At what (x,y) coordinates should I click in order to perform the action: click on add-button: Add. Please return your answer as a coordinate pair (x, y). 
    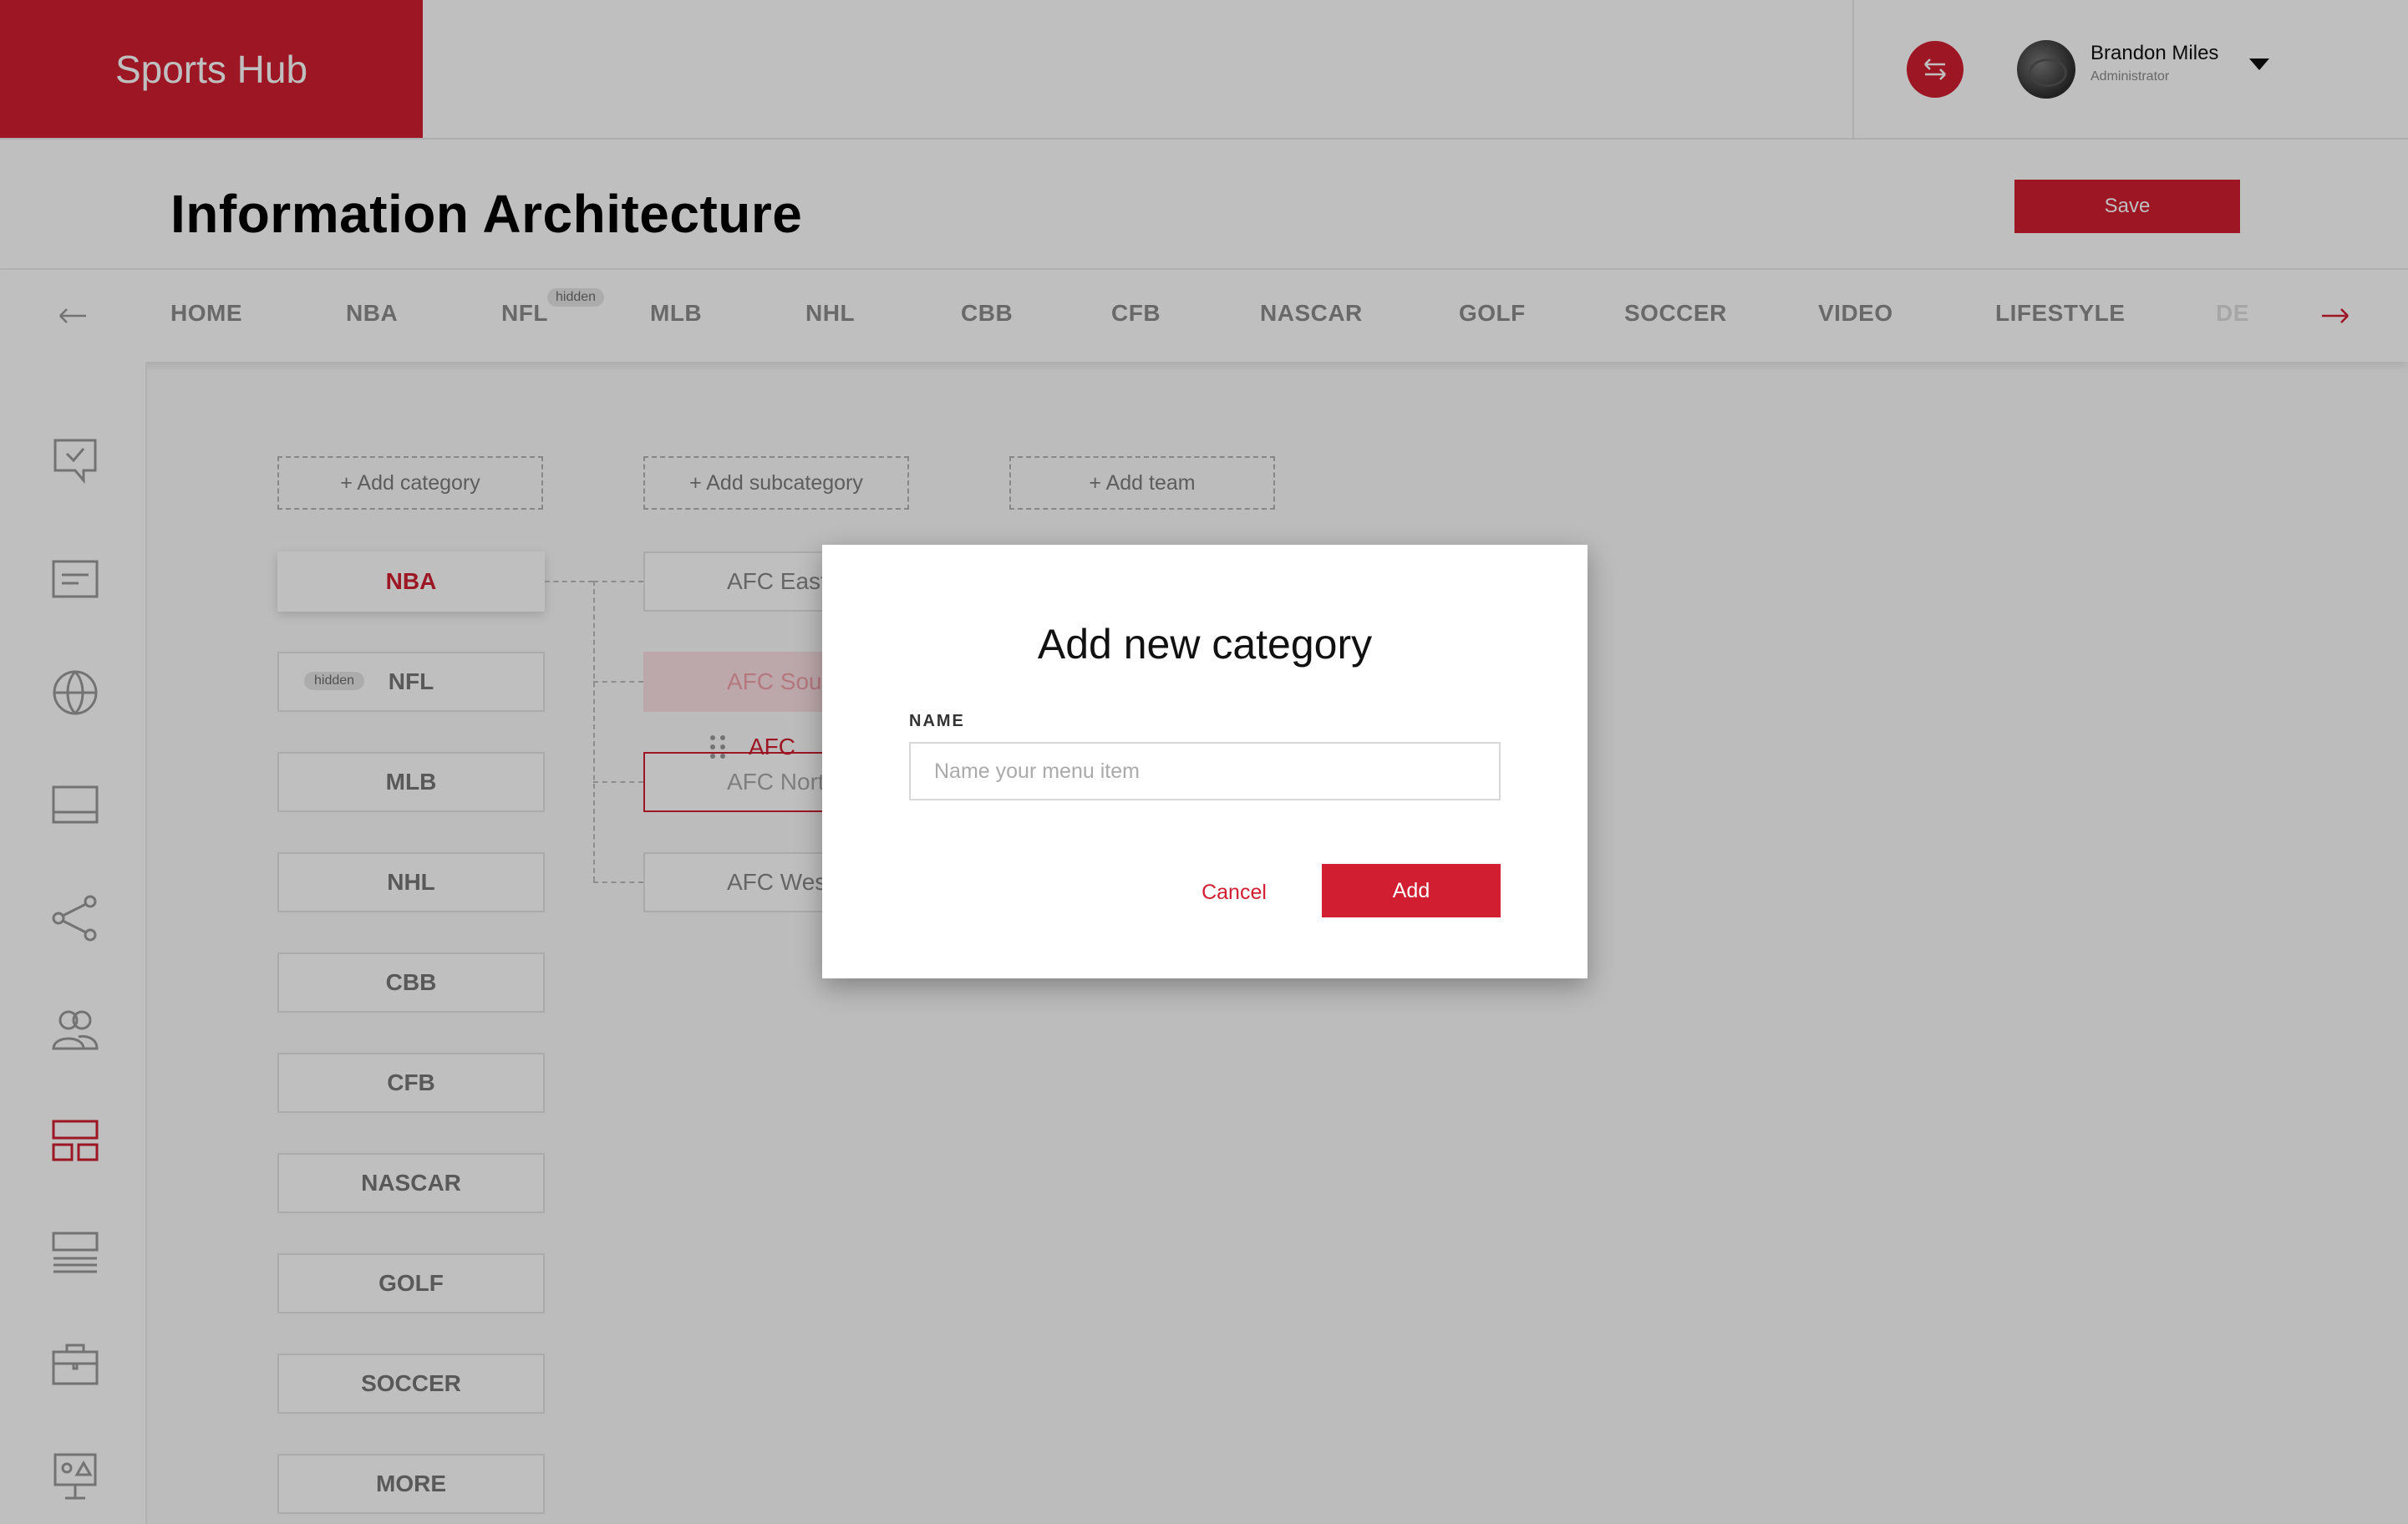
    Looking at the image, I should click on (1412, 890).